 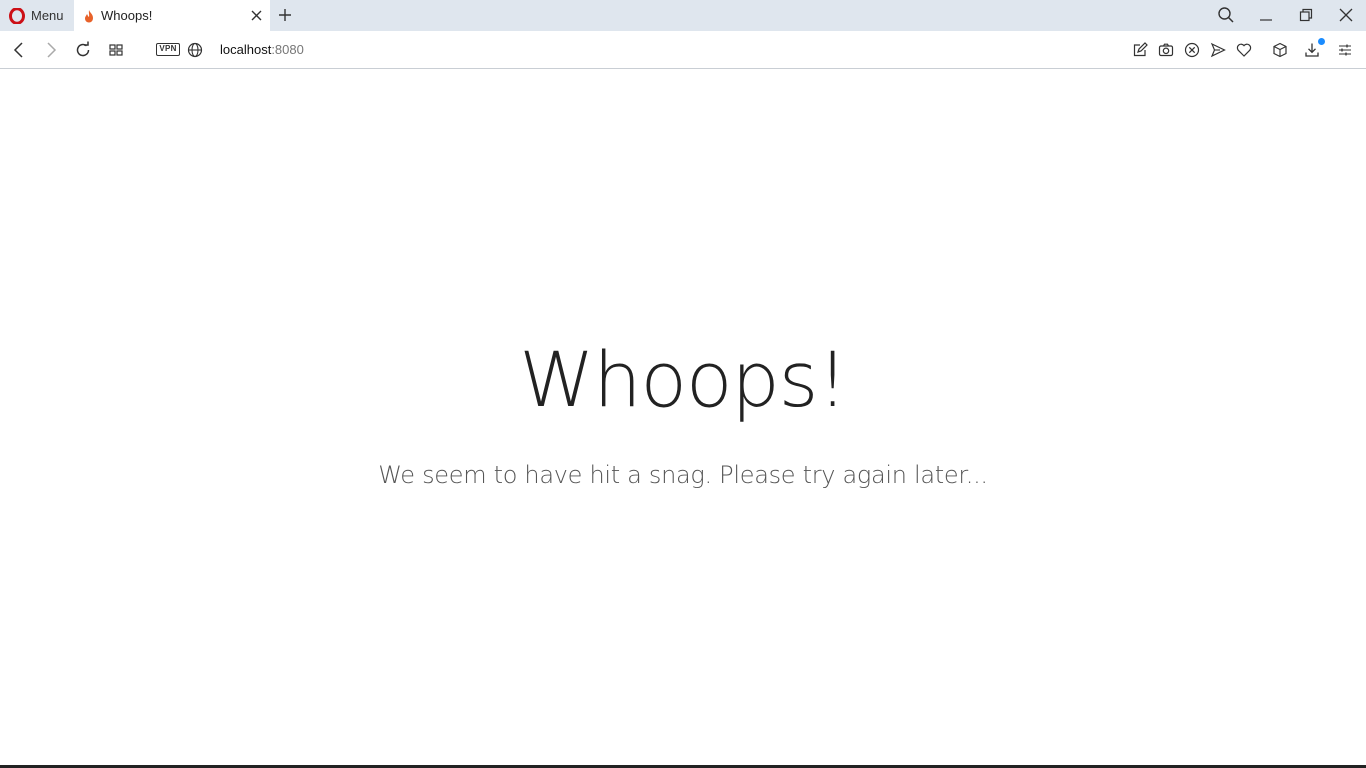 What do you see at coordinates (83, 50) in the screenshot?
I see `reload-icon` at bounding box center [83, 50].